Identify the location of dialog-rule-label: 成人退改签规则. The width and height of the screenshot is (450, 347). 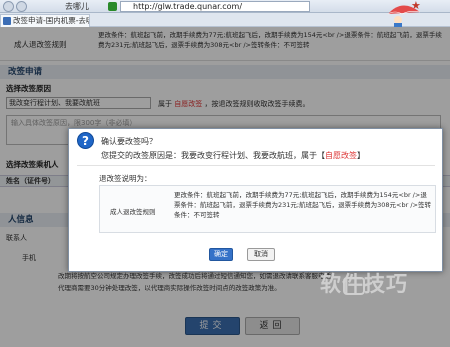
(133, 212).